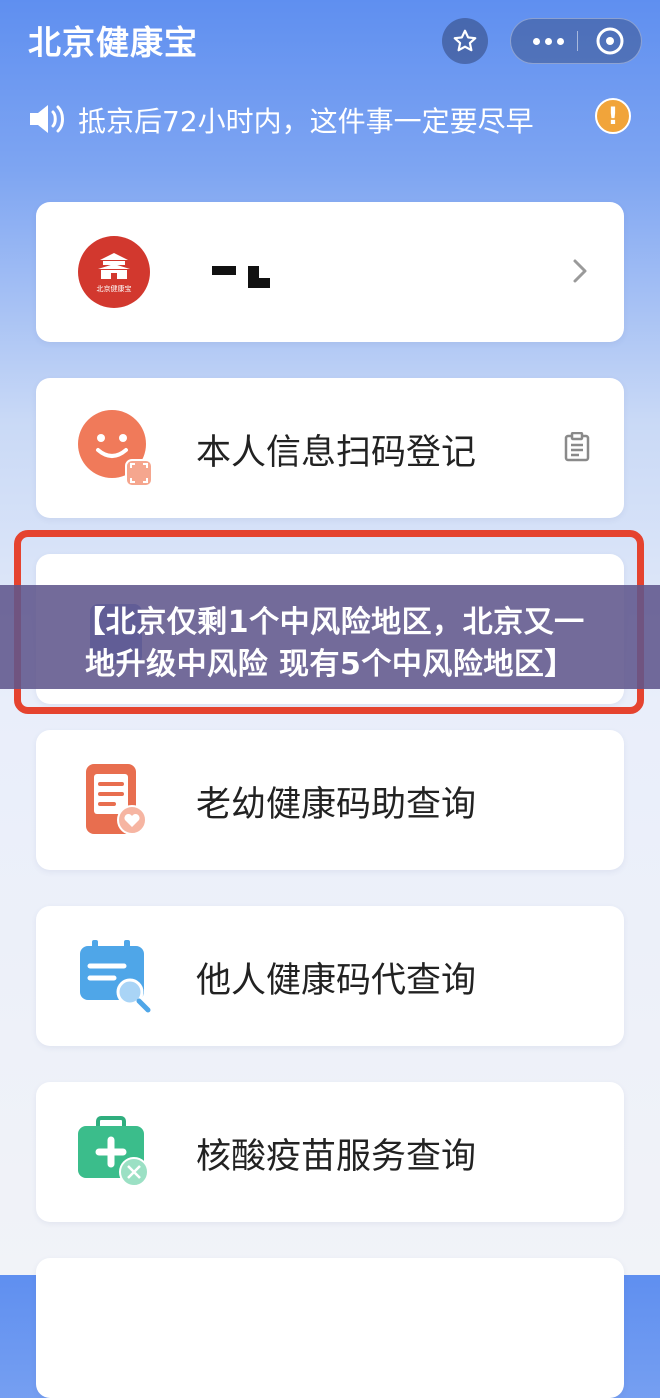 The image size is (660, 1398). I want to click on warning-icon: !, so click(613, 116).